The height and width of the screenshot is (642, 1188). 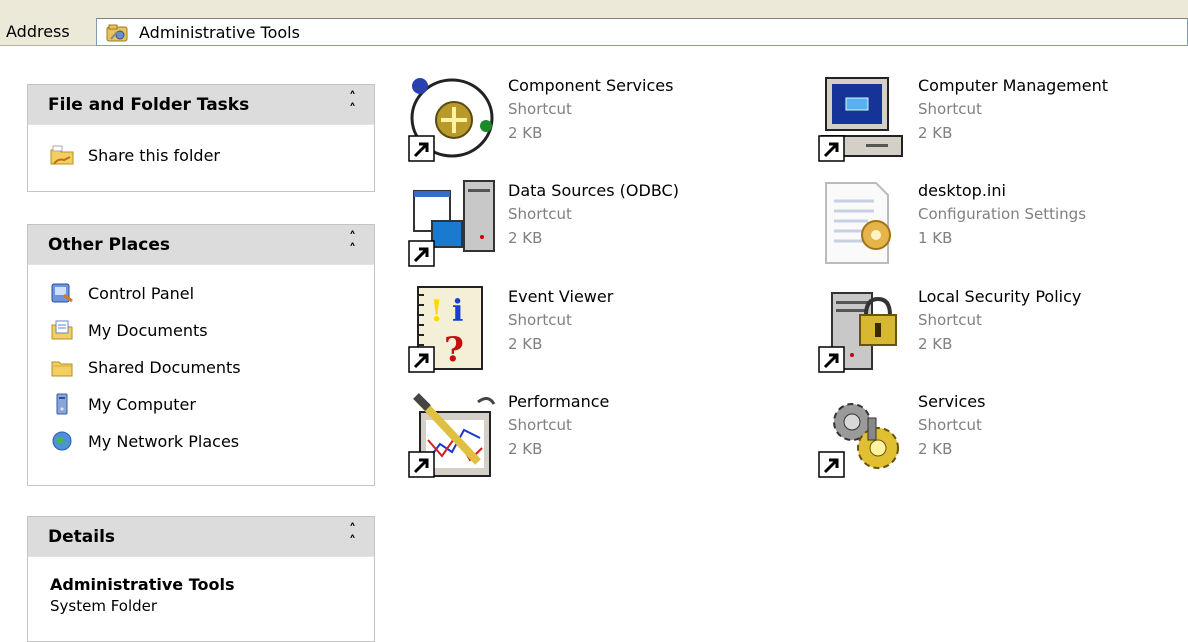 What do you see at coordinates (598, 224) in the screenshot?
I see `file-item-data-sources: Data Sources (ODBC) Shortcut 2 KB` at bounding box center [598, 224].